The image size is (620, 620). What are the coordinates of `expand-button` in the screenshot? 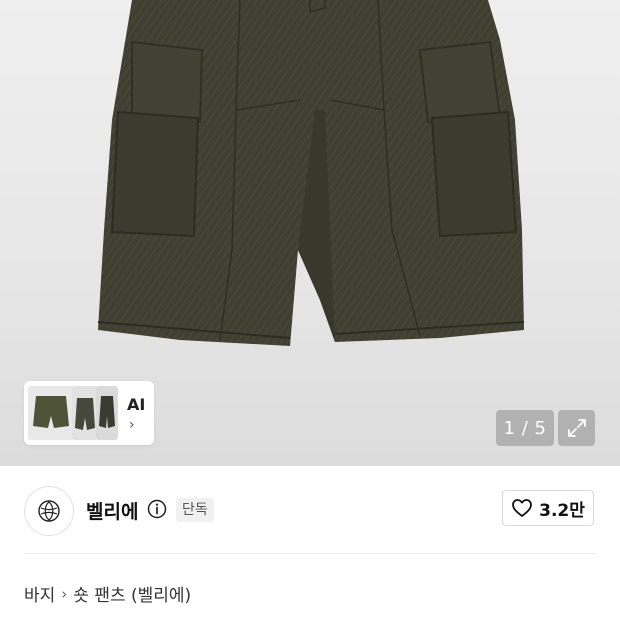 It's located at (576, 428).